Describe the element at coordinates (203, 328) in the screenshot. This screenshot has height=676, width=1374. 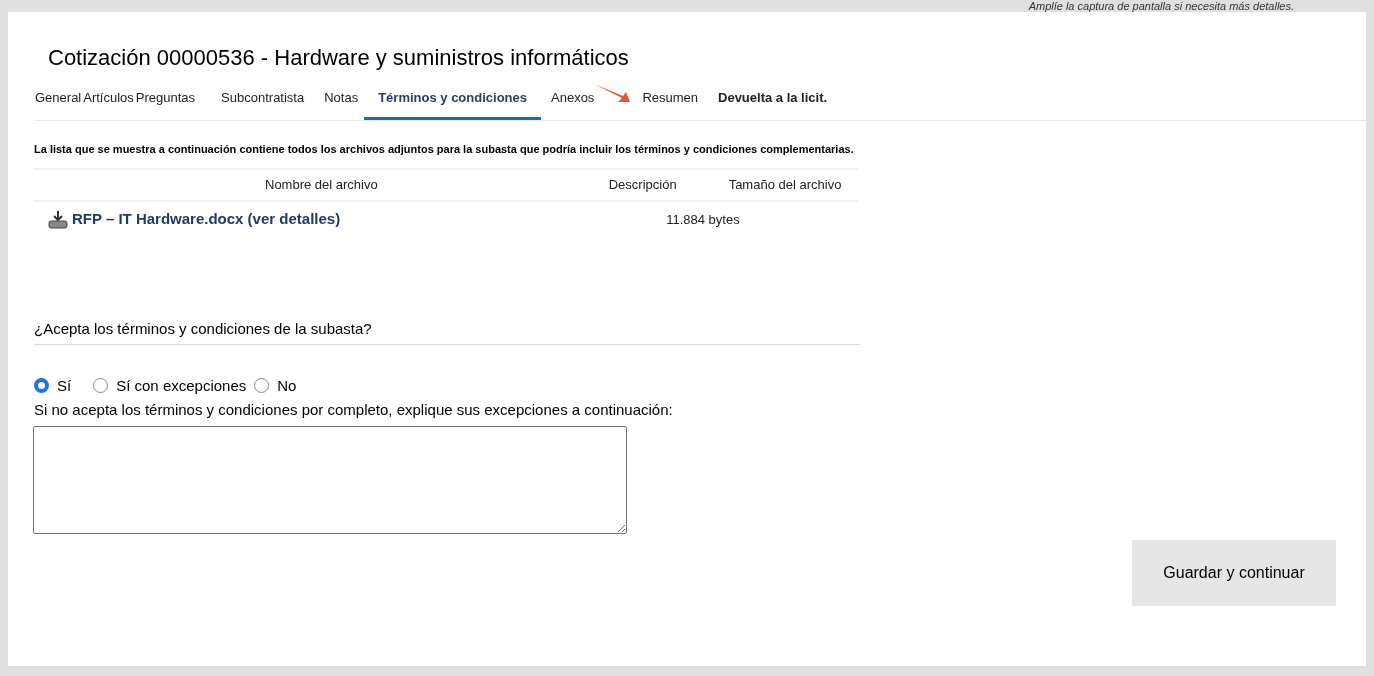
I see `question-text: ¿Acepta los términos y condiciones de la subasta?` at that location.